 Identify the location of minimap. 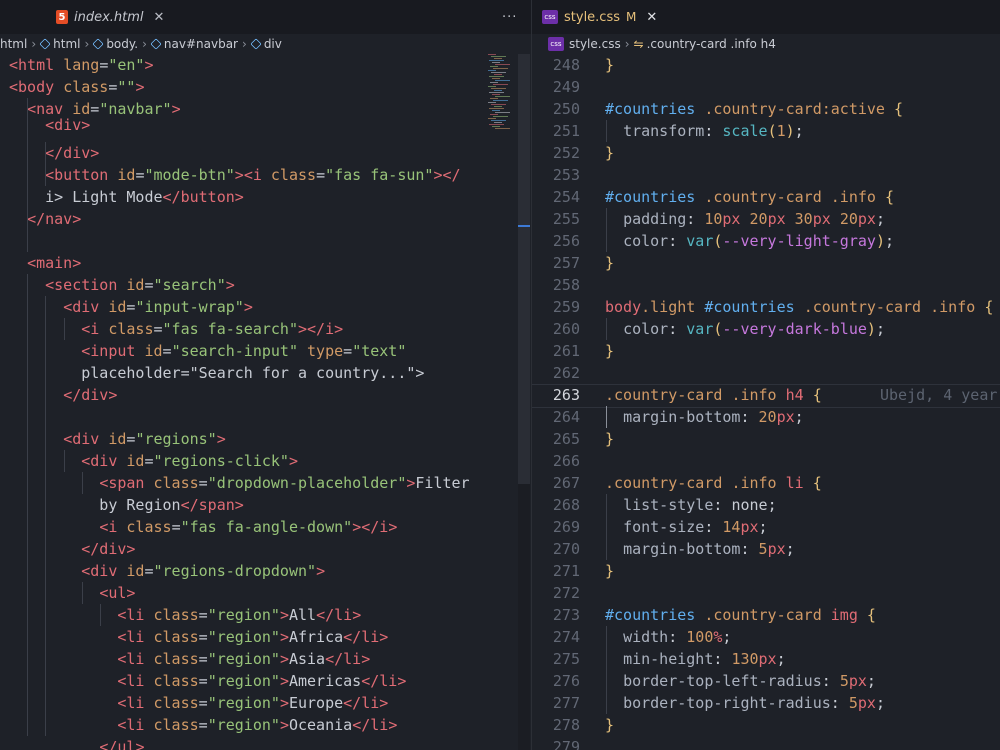
(500, 94).